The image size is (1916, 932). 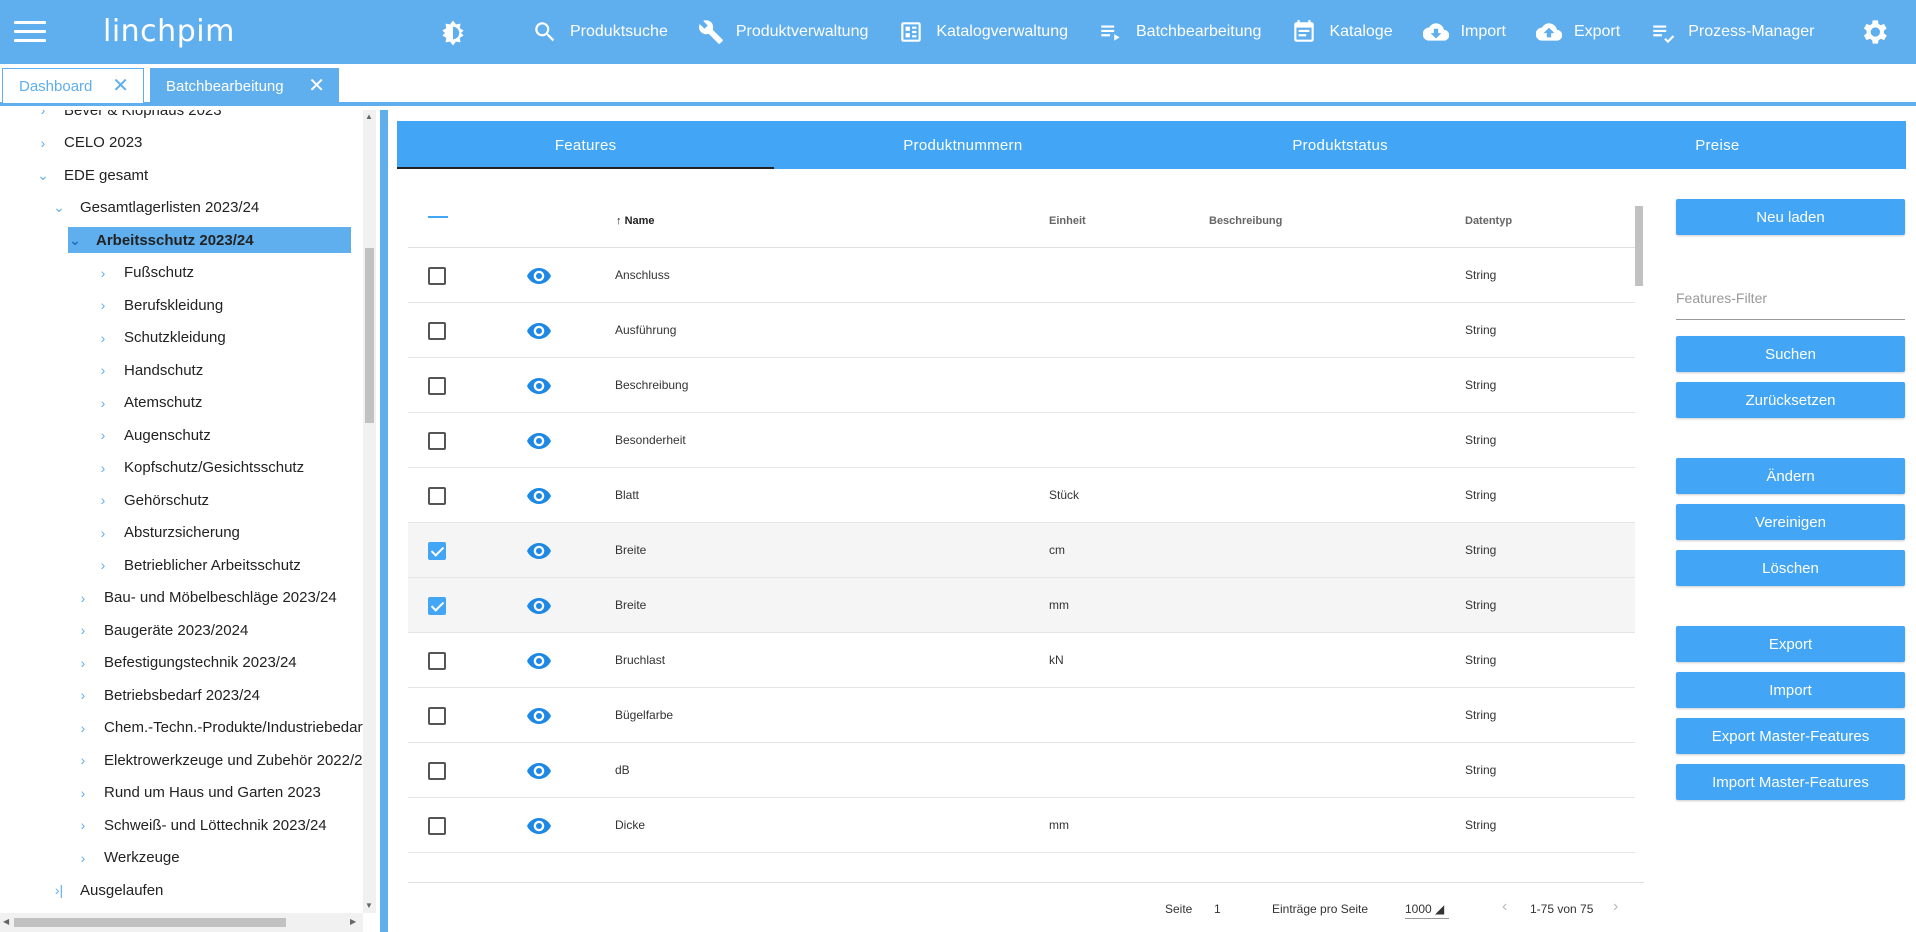 I want to click on delete-button: Löschen, so click(x=1790, y=568).